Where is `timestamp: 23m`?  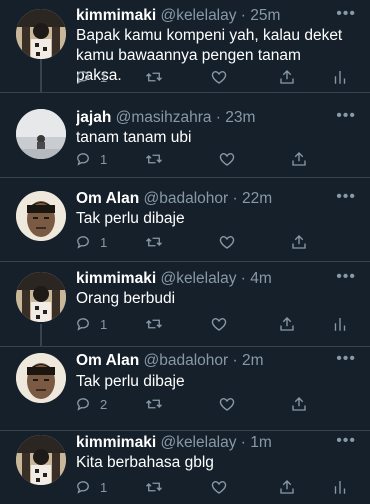
timestamp: 23m is located at coordinates (240, 117).